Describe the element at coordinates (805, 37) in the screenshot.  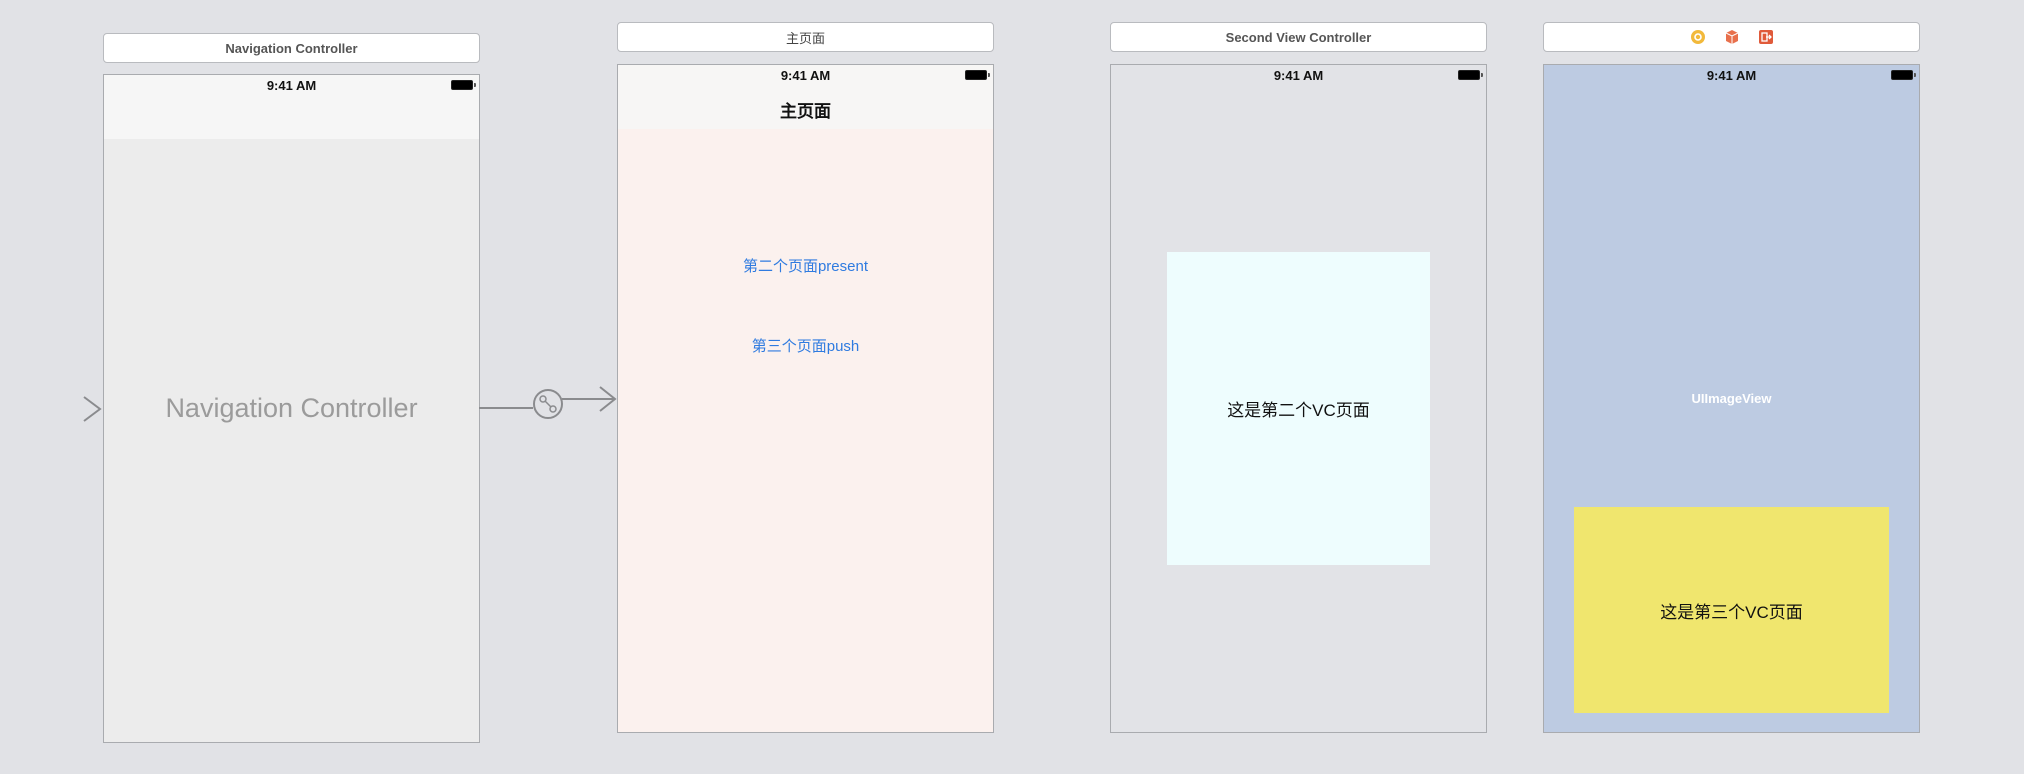
I see `scene-title-main-page: 主页面` at that location.